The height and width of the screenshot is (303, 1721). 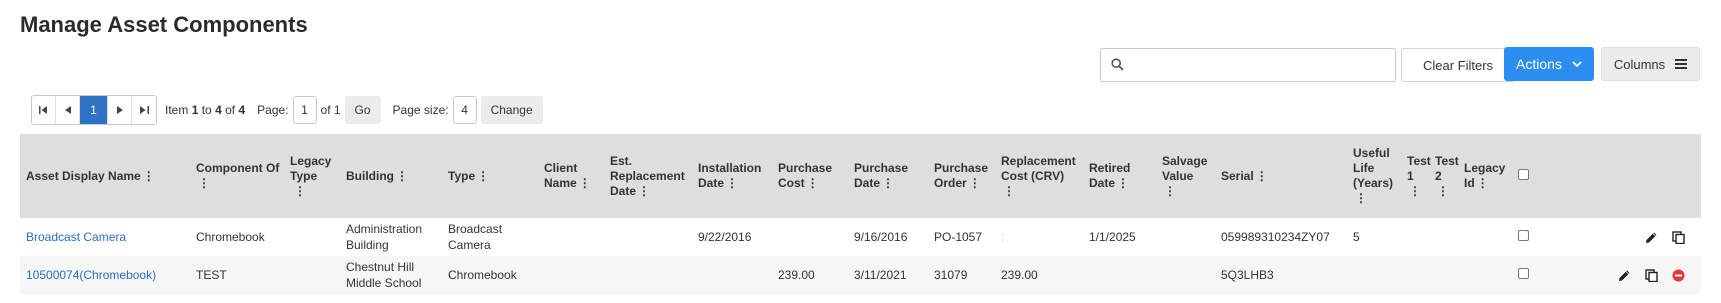 I want to click on item-label: Item, so click(x=177, y=110).